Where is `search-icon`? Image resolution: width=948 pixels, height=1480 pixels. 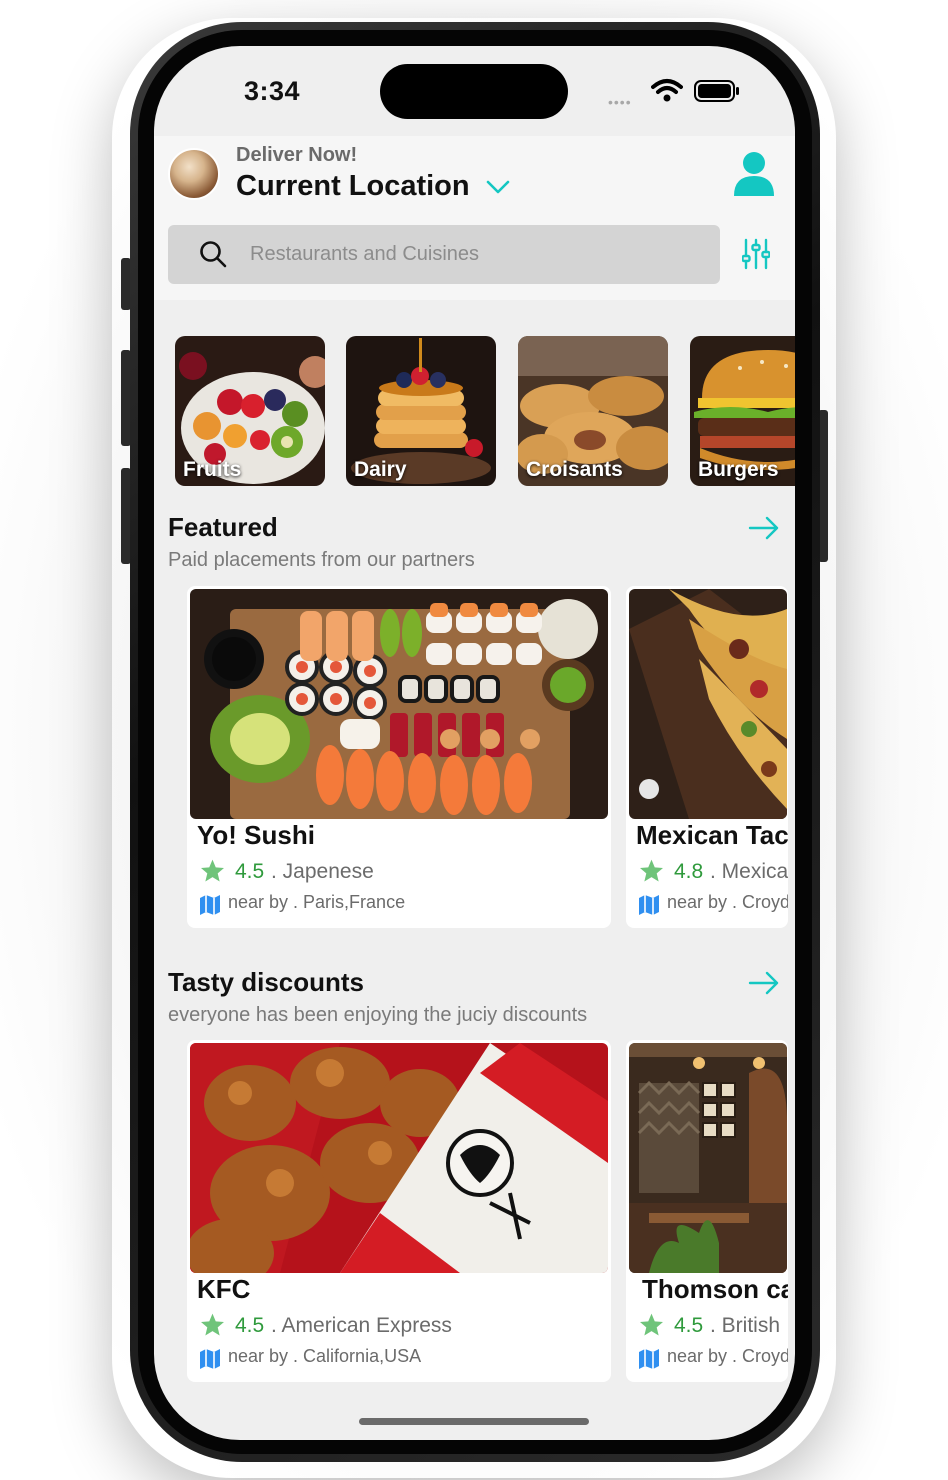 search-icon is located at coordinates (213, 254).